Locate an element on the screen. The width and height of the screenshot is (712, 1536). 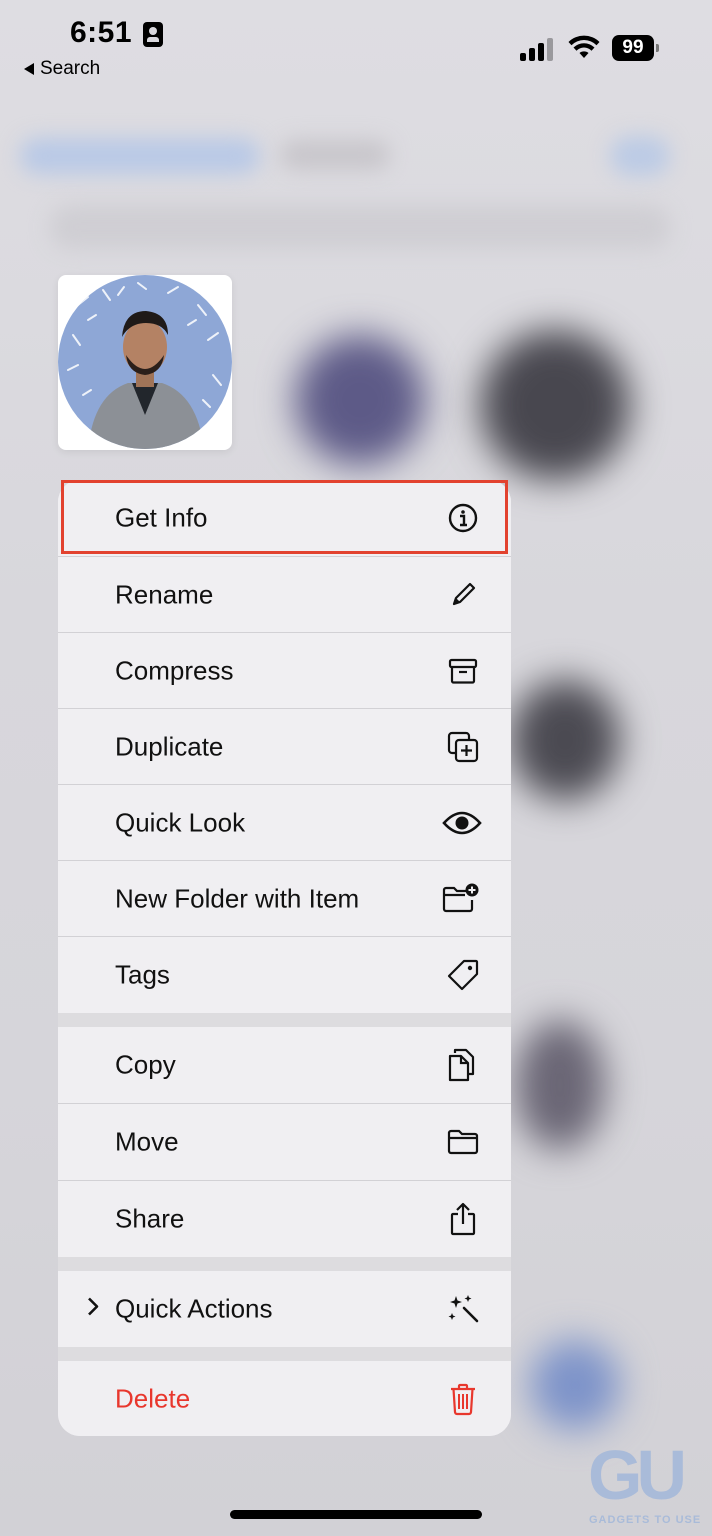
watermark: GU GADGETS TO USE is located at coordinates (645, 1482).